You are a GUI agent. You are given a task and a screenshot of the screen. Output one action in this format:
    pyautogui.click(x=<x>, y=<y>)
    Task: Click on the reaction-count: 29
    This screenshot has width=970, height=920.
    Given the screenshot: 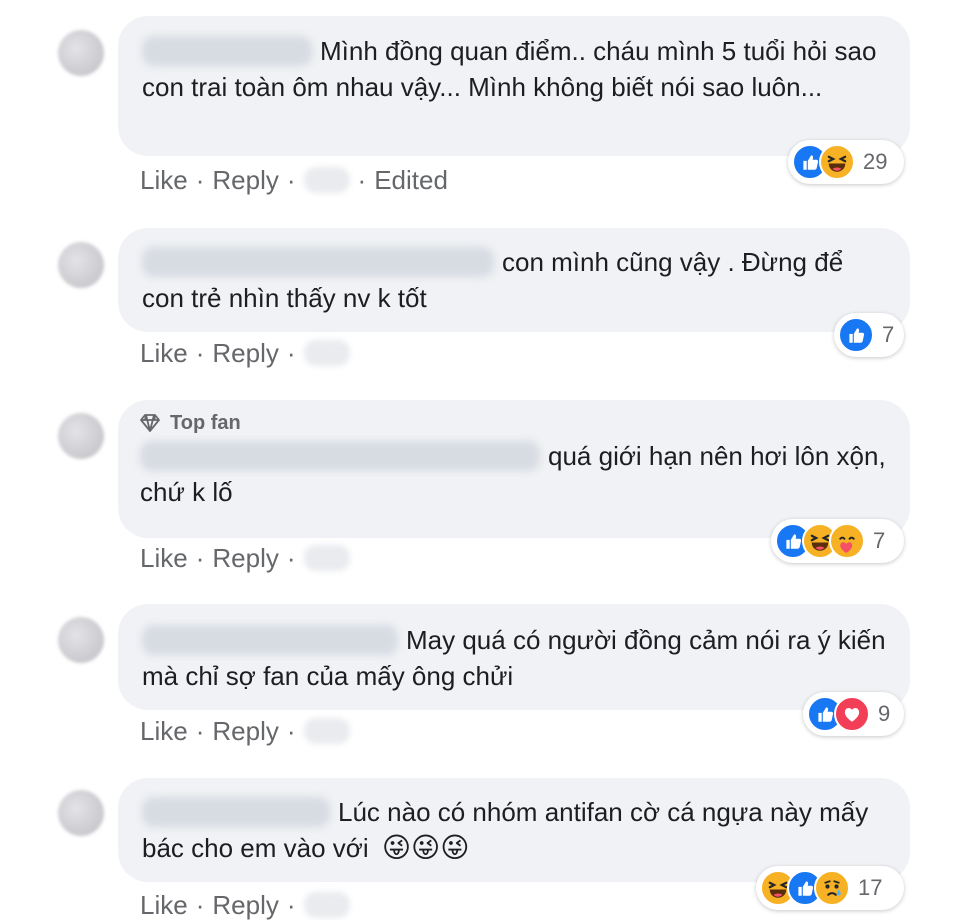 What is the action you would take?
    pyautogui.click(x=875, y=161)
    